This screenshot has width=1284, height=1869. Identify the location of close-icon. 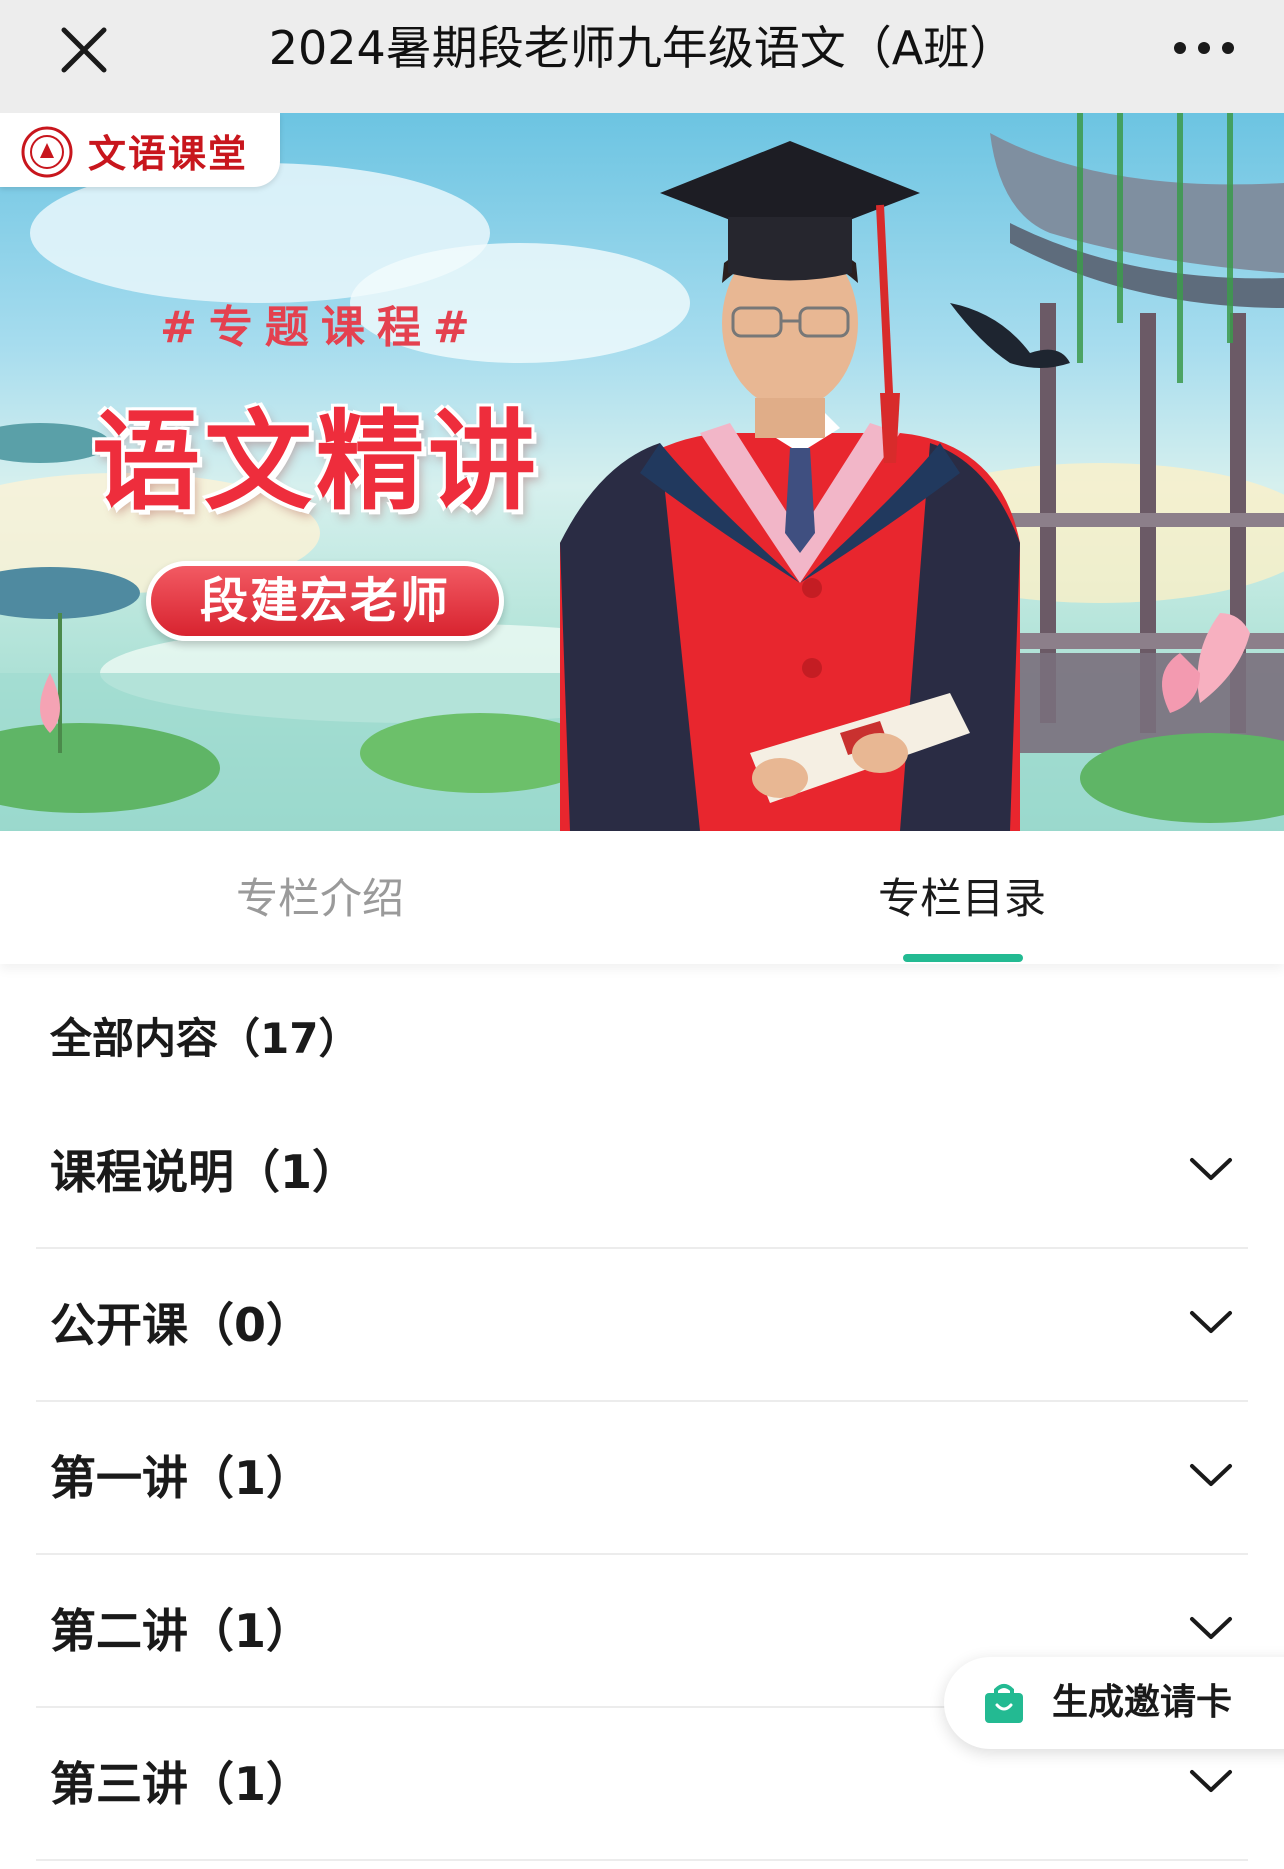
(84, 50).